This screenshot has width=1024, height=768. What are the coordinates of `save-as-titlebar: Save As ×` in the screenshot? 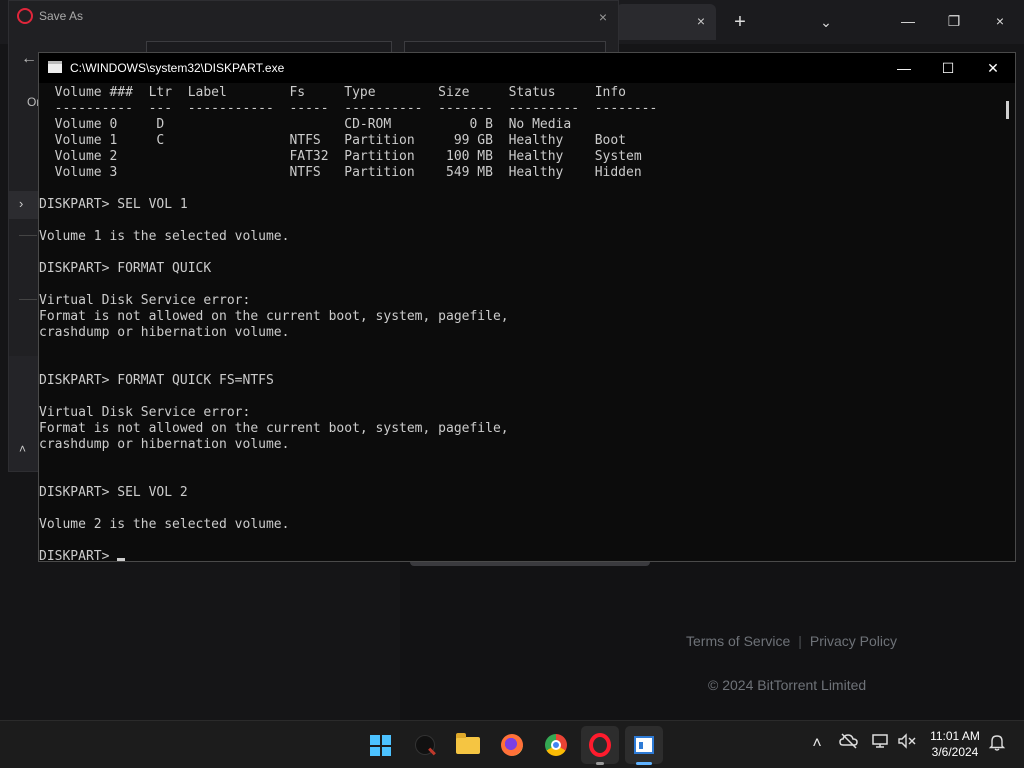 It's located at (313, 17).